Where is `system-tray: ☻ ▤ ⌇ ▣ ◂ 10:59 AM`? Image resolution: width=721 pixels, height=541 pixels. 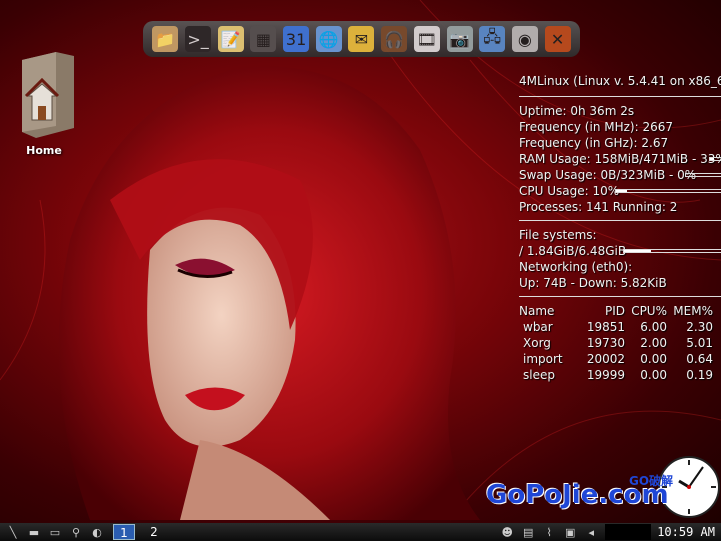
system-tray: ☻ ▤ ⌇ ▣ ◂ 10:59 AM is located at coordinates (607, 532).